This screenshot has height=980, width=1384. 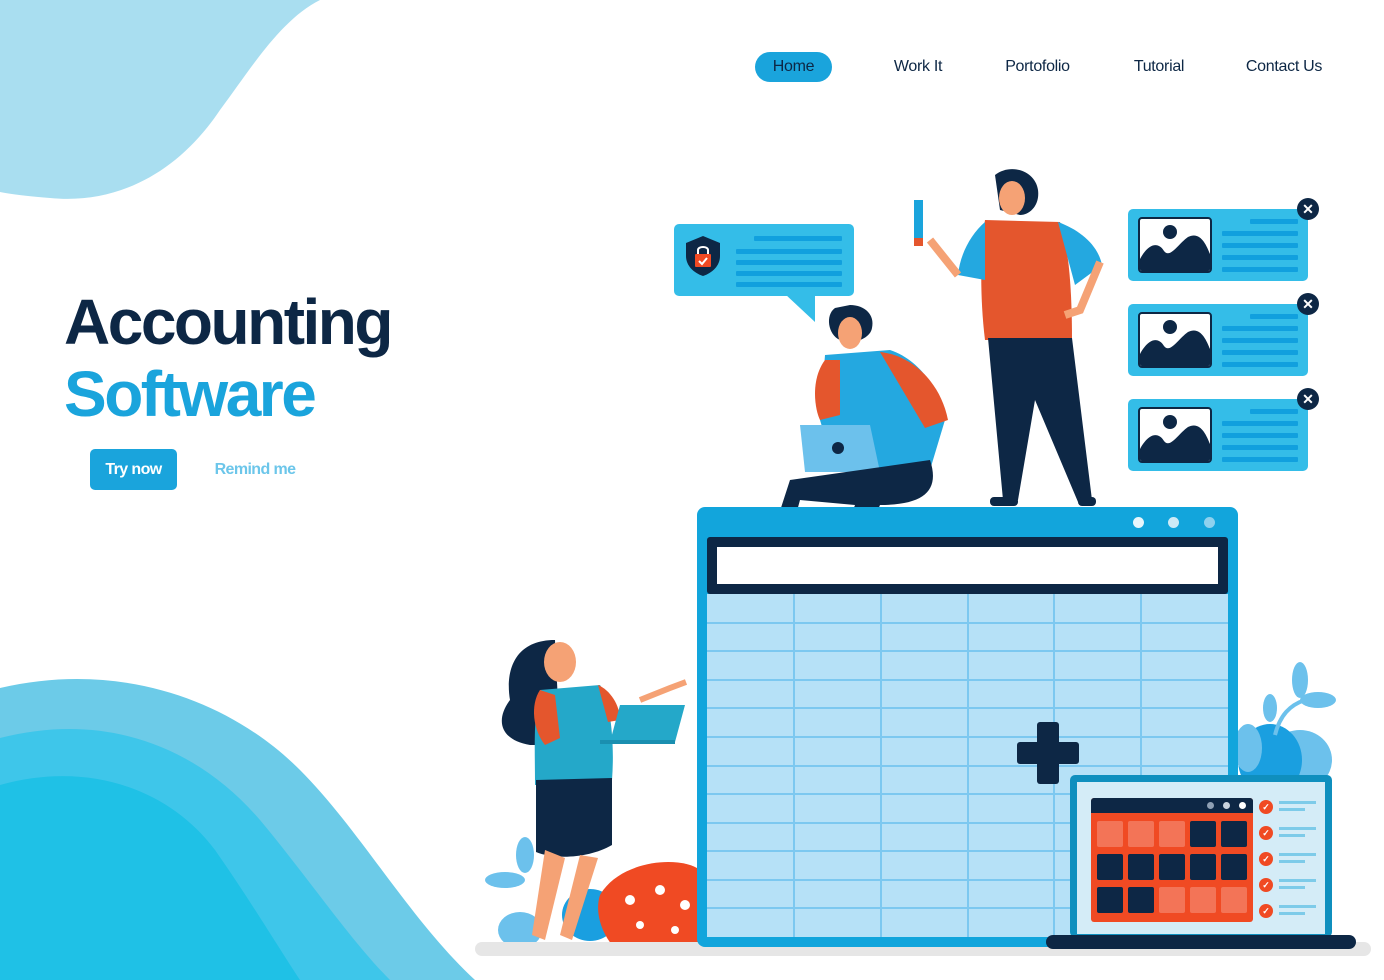 I want to click on nav-home: Home, so click(x=793, y=67).